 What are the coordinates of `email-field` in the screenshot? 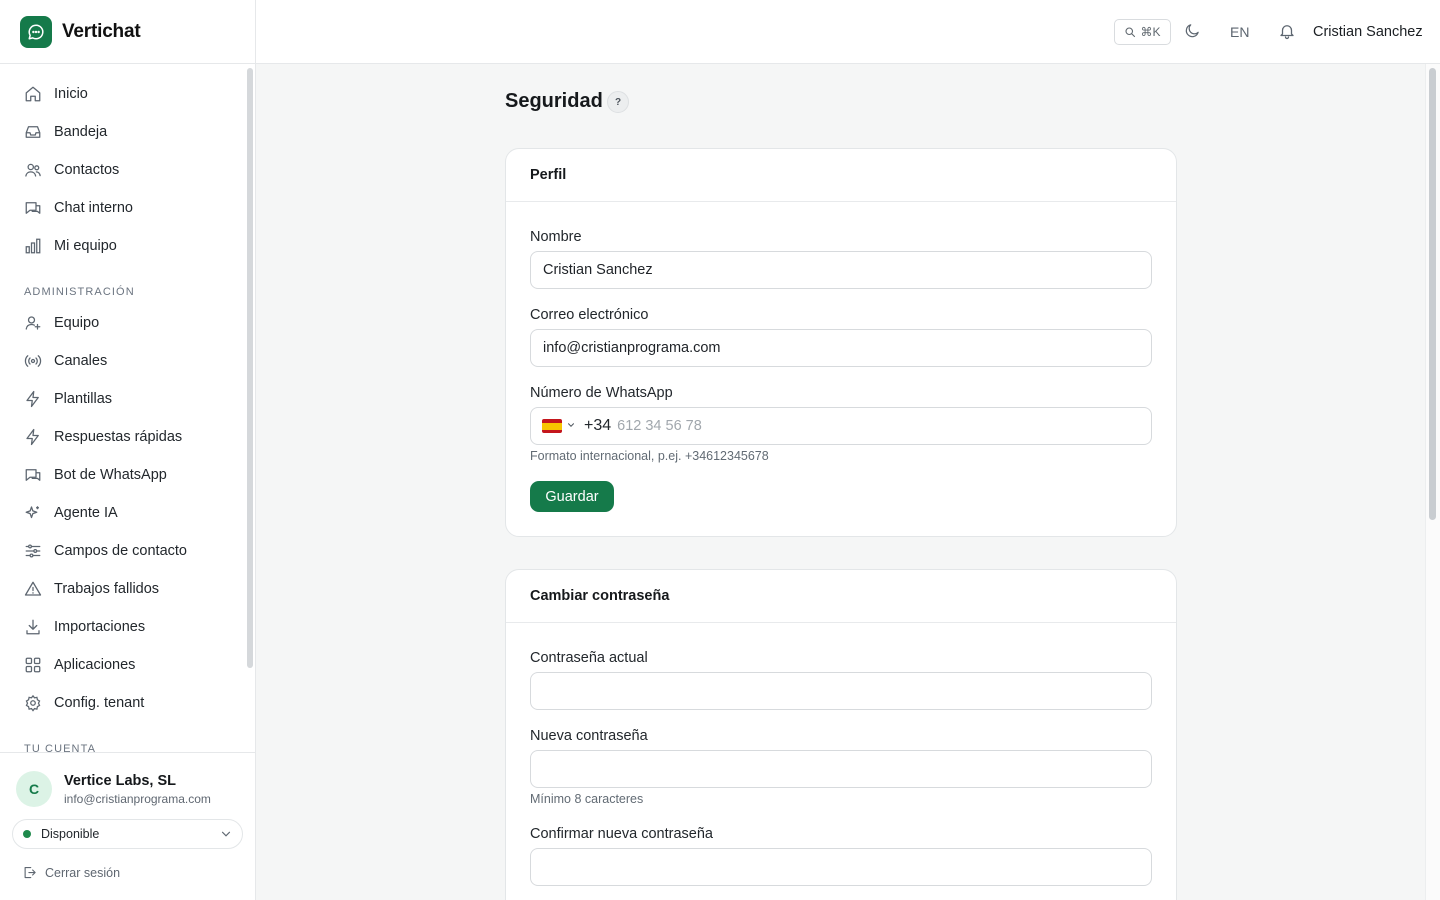 It's located at (841, 348).